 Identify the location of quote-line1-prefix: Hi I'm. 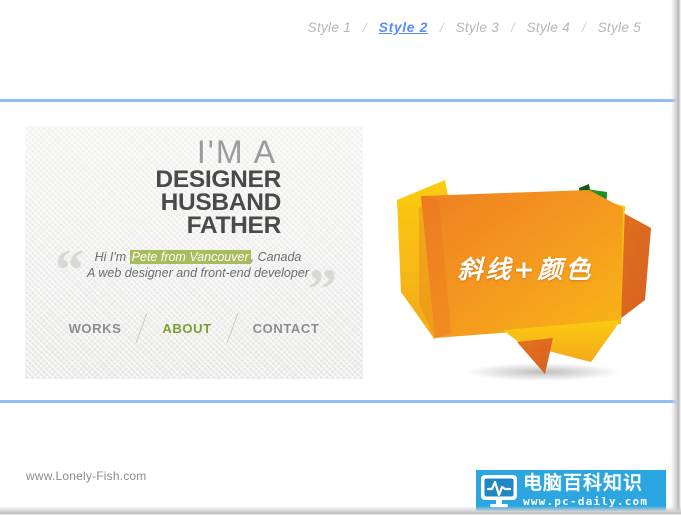
(112, 257).